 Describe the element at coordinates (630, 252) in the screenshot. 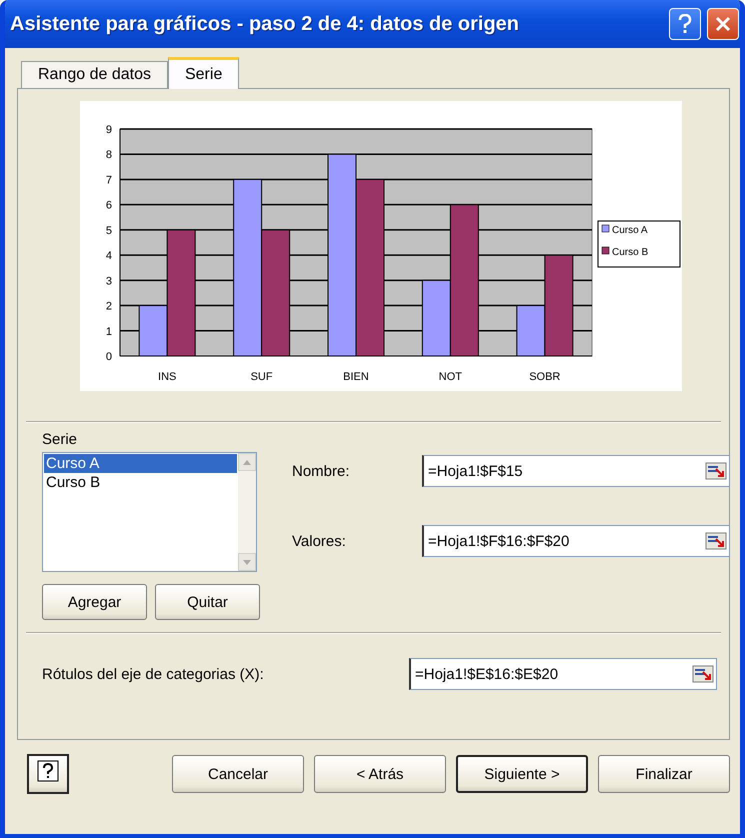

I see `legend-label: Curso B` at that location.